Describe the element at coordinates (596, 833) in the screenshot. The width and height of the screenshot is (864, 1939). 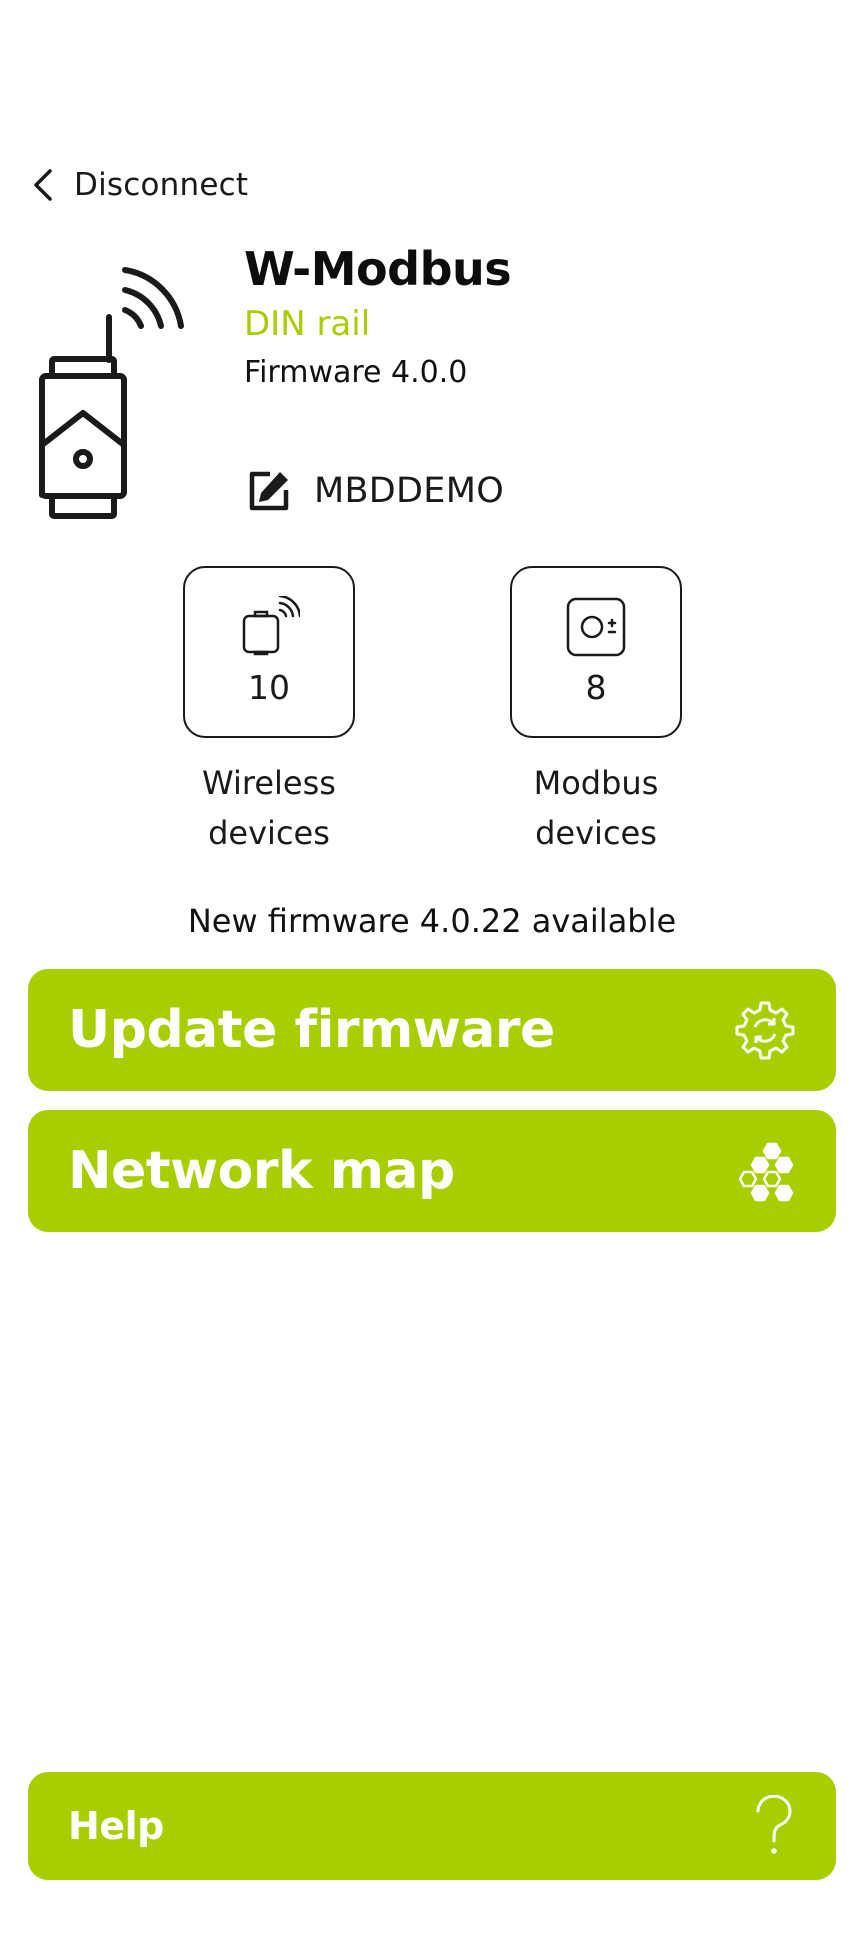
I see `modbus-devices-caption-line2: devices` at that location.